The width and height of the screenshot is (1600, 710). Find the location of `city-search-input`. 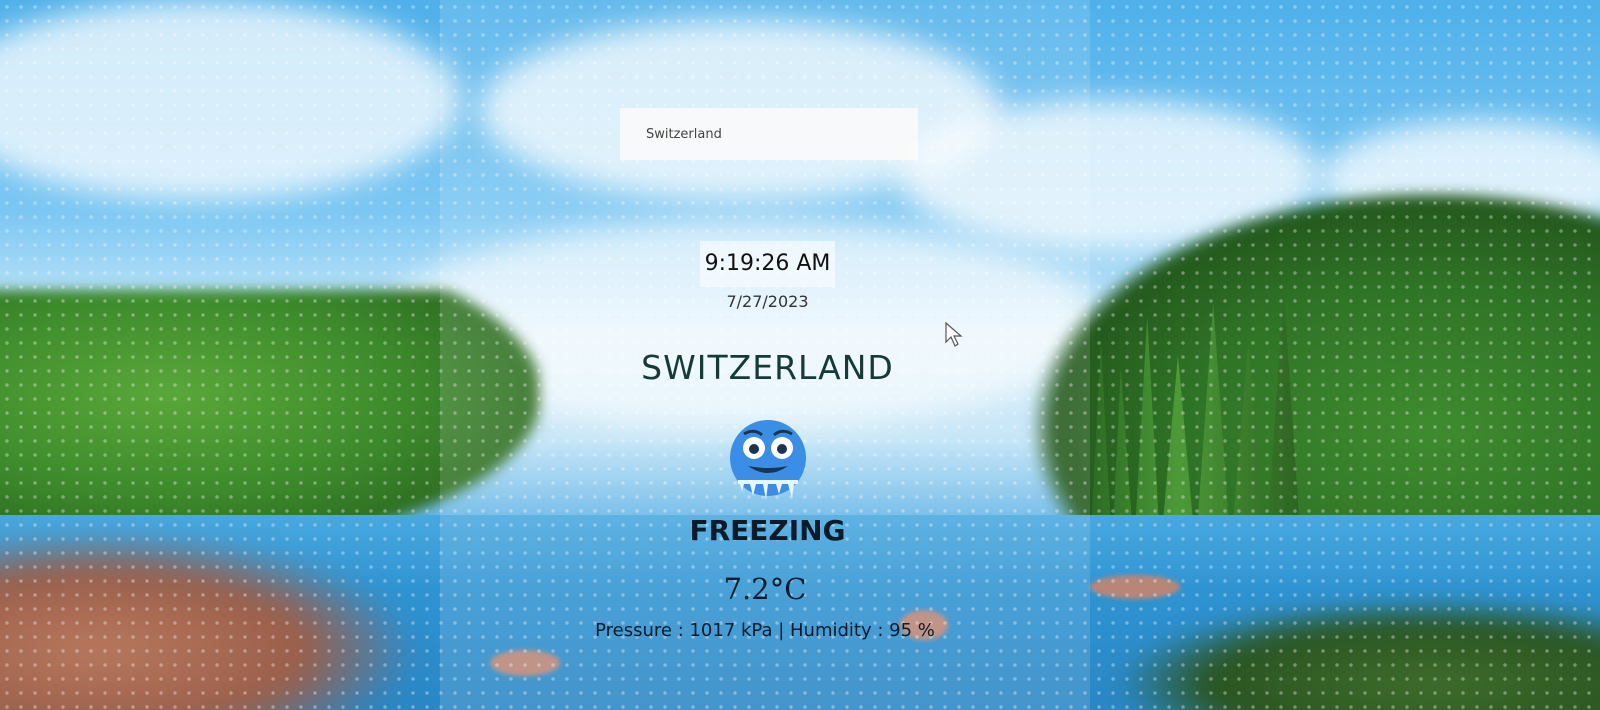

city-search-input is located at coordinates (769, 134).